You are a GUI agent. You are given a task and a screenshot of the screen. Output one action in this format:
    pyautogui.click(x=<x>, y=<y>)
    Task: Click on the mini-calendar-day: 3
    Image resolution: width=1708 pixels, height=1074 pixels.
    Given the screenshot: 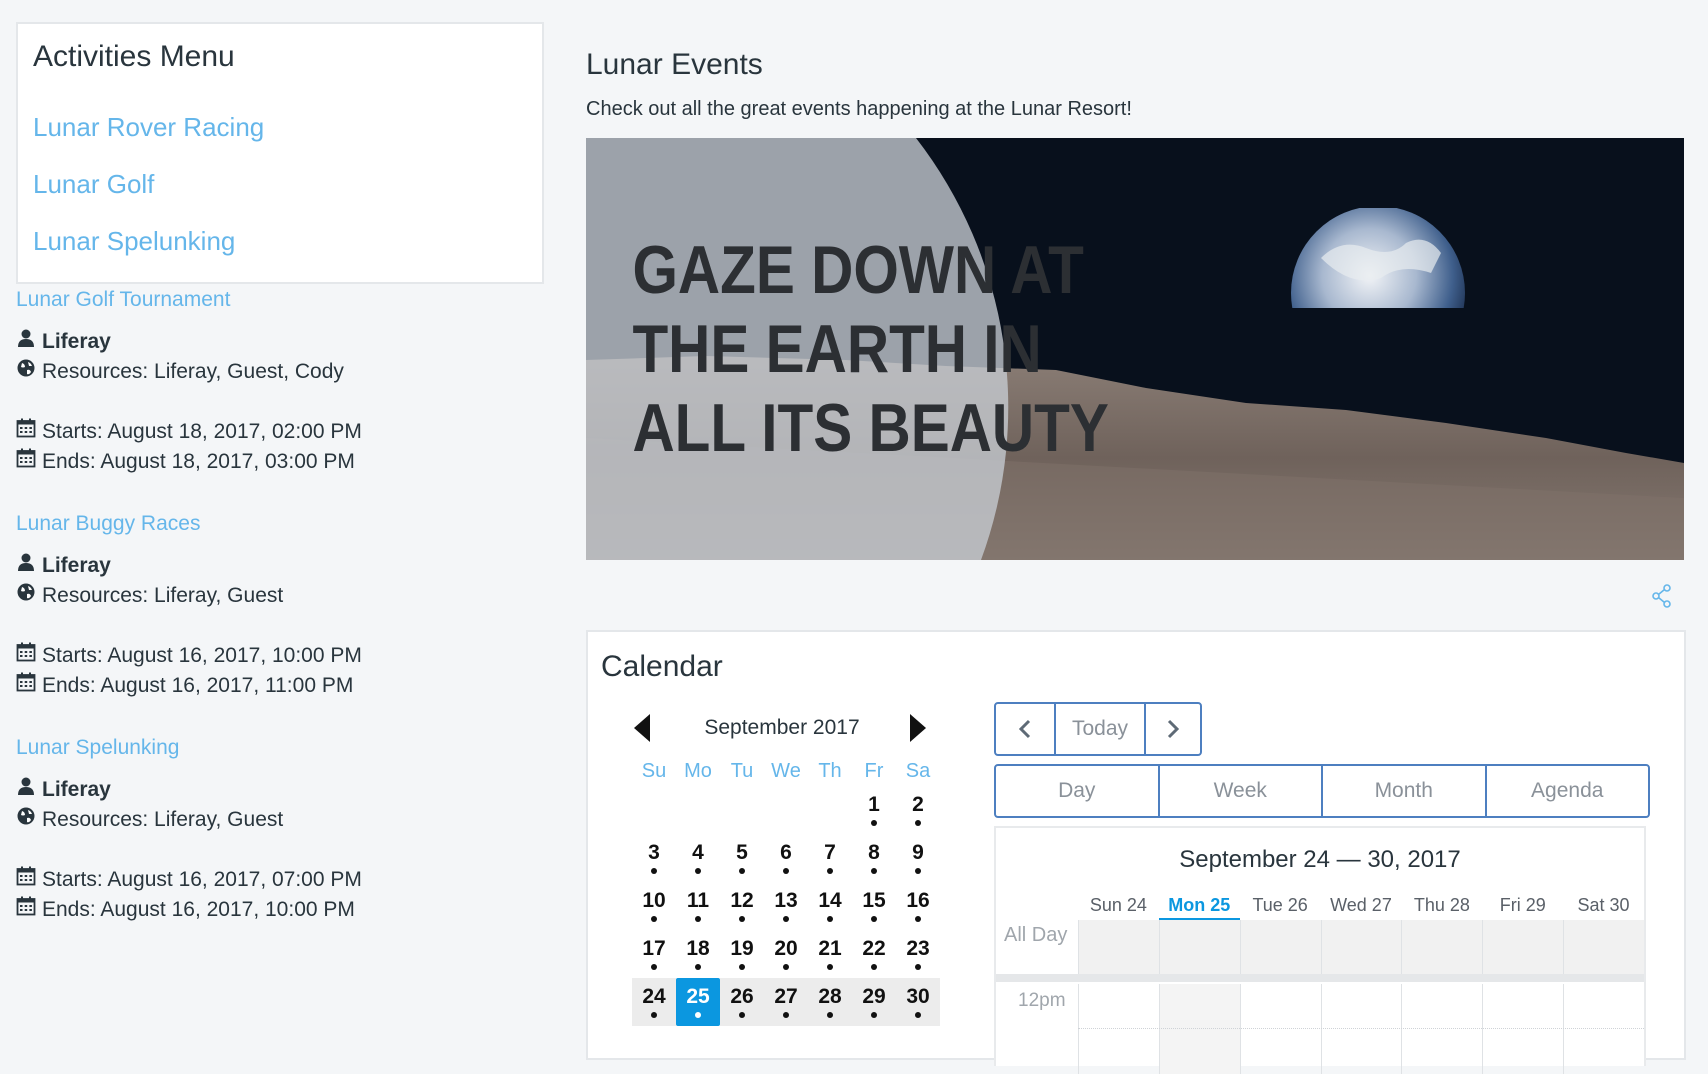 What is the action you would take?
    pyautogui.click(x=654, y=858)
    